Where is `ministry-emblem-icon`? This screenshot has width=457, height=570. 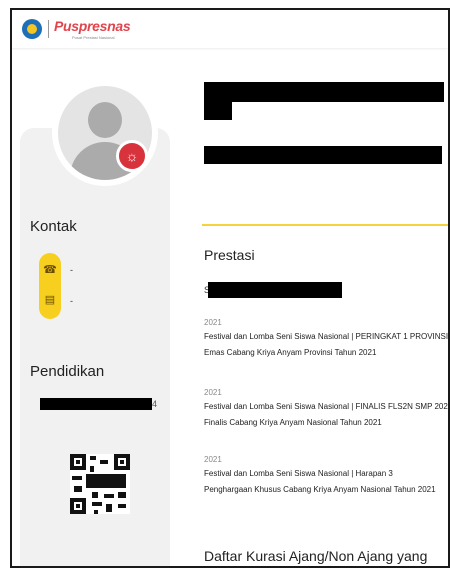
ministry-emblem-icon is located at coordinates (32, 29).